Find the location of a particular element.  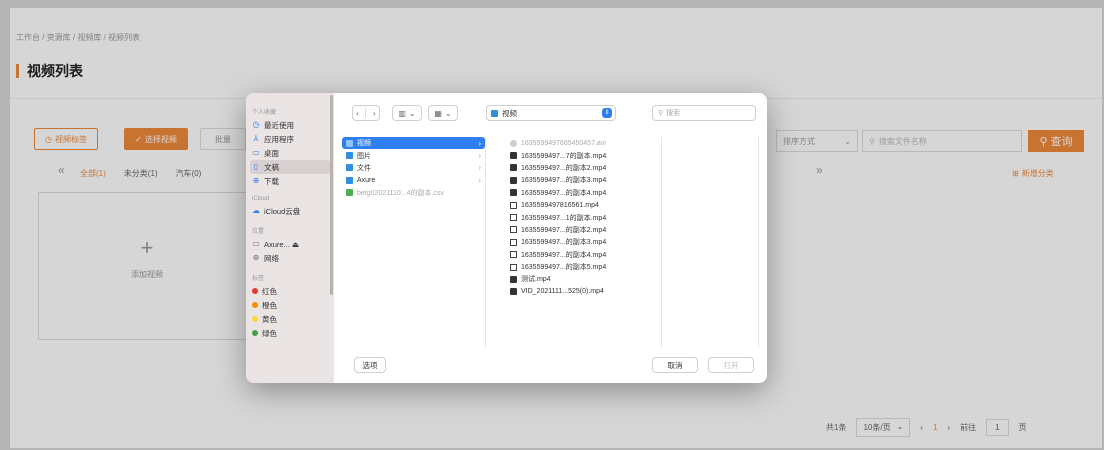

open-button: 打开 is located at coordinates (731, 365).